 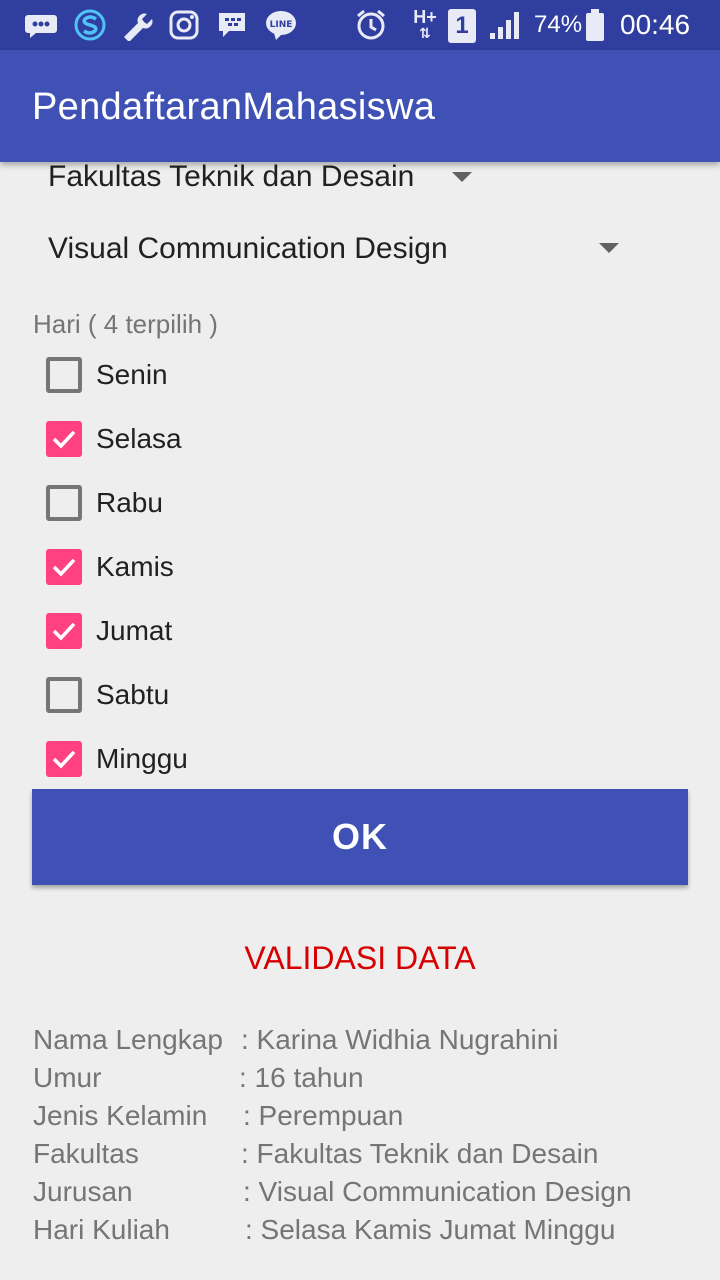 What do you see at coordinates (132, 374) in the screenshot?
I see `day-label: Senin` at bounding box center [132, 374].